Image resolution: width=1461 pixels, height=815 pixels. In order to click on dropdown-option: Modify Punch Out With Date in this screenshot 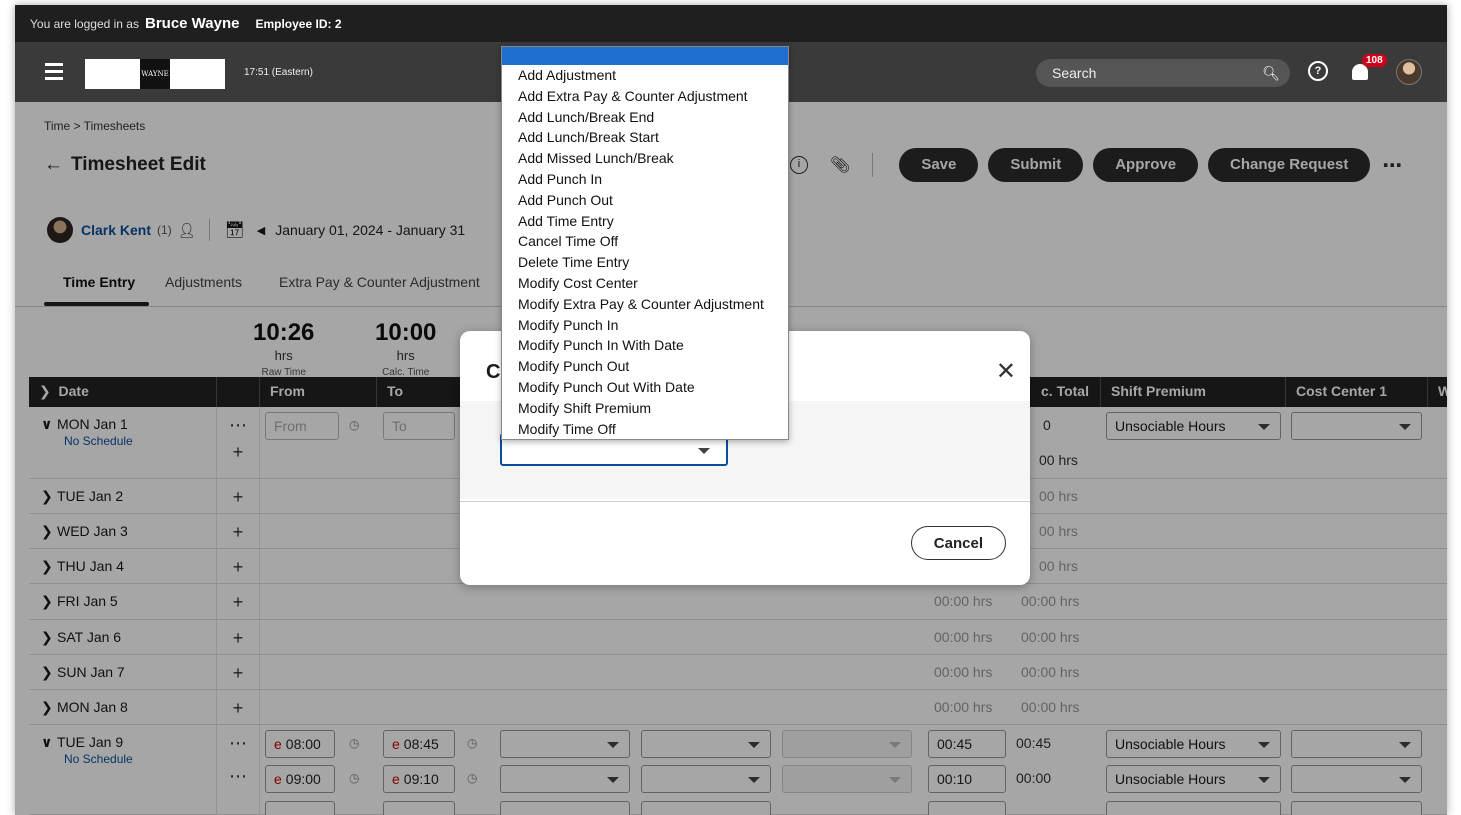, I will do `click(645, 387)`.